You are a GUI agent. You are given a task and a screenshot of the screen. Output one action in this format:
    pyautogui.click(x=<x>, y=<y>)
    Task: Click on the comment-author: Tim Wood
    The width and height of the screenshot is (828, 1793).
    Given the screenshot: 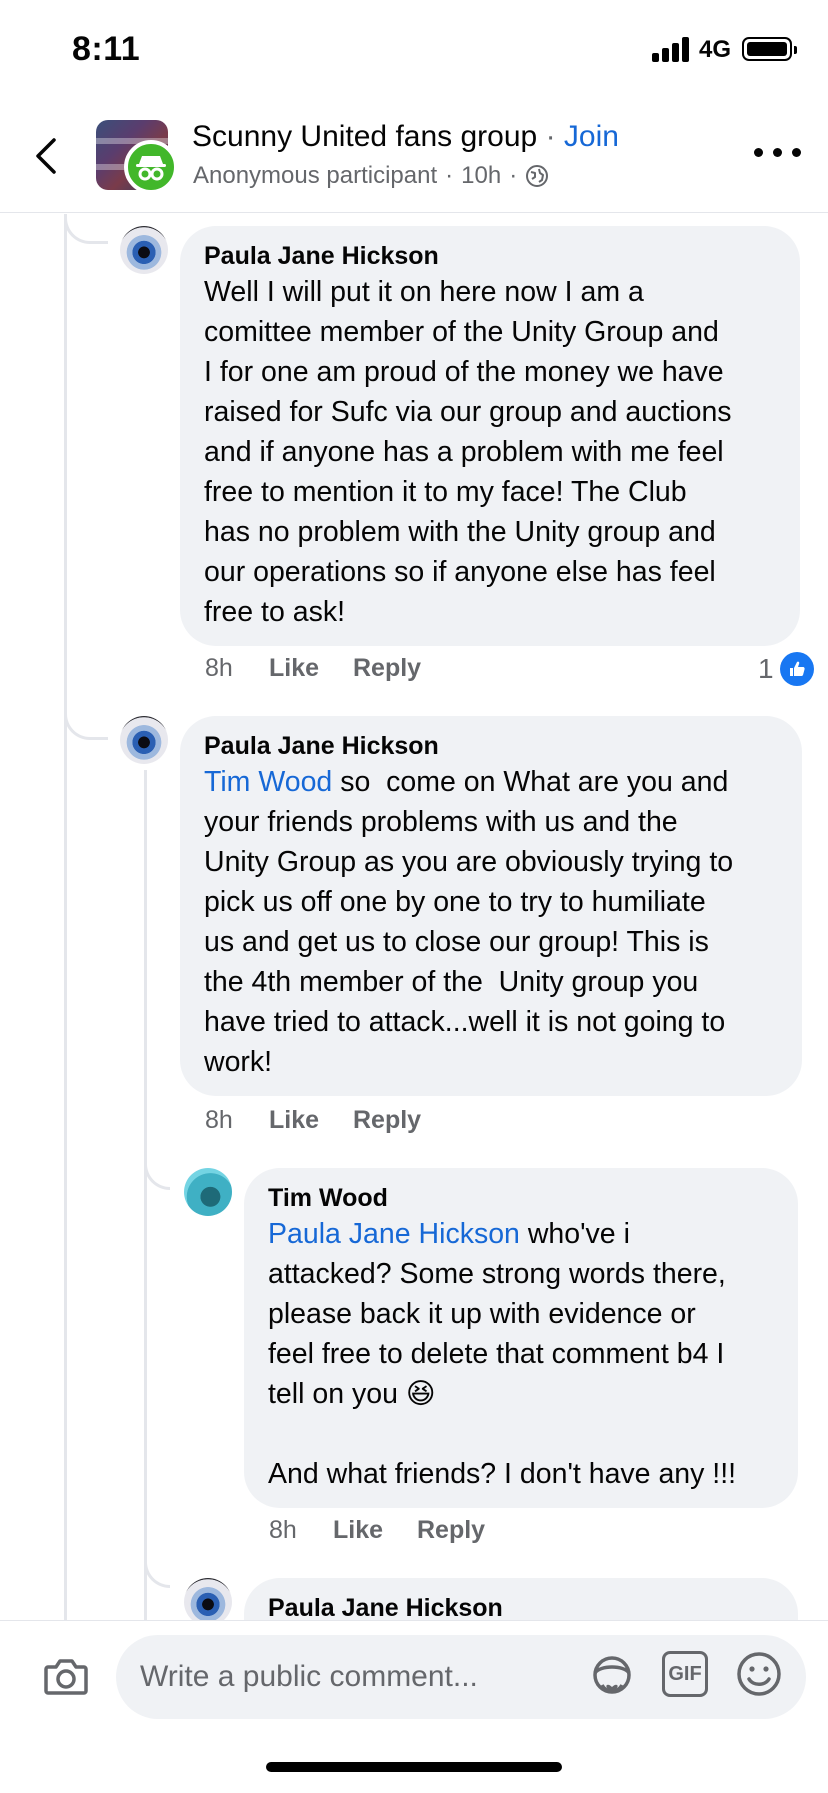 What is the action you would take?
    pyautogui.click(x=521, y=1198)
    